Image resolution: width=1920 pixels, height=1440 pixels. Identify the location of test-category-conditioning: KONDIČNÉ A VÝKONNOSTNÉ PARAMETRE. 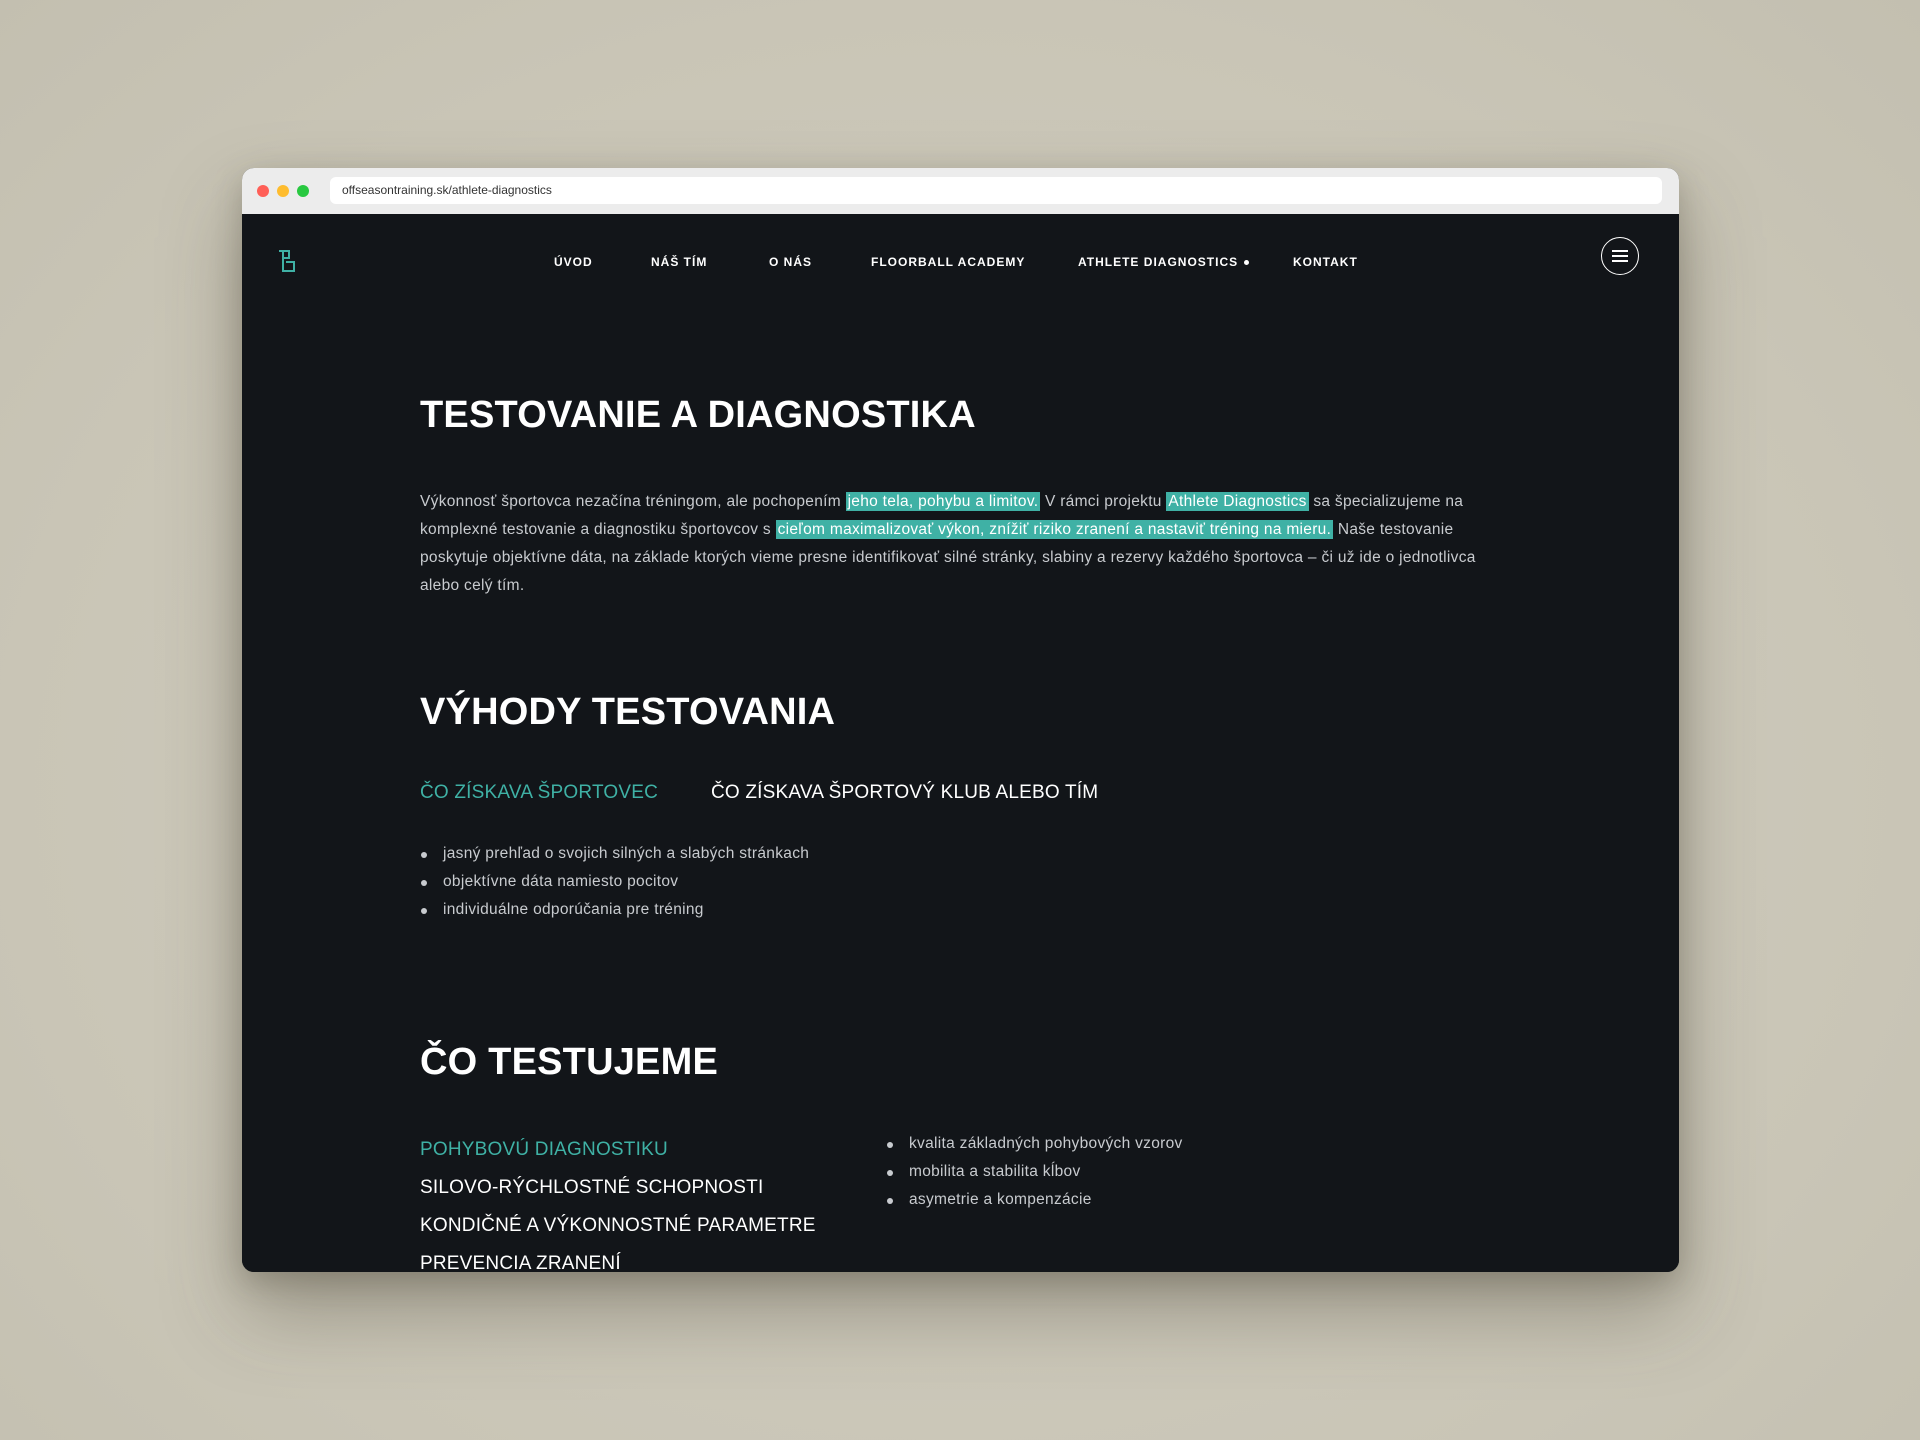
(618, 1226).